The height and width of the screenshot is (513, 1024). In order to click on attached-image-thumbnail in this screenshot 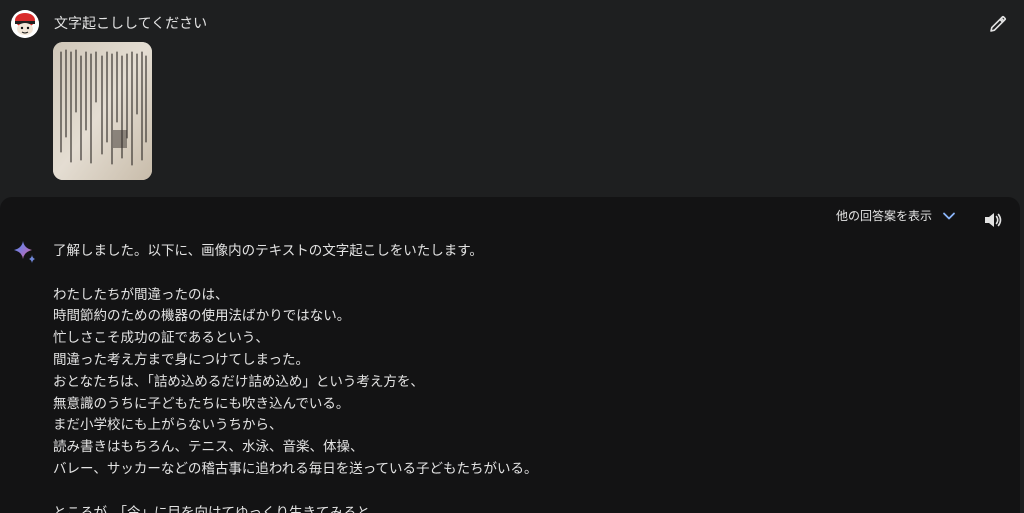, I will do `click(102, 111)`.